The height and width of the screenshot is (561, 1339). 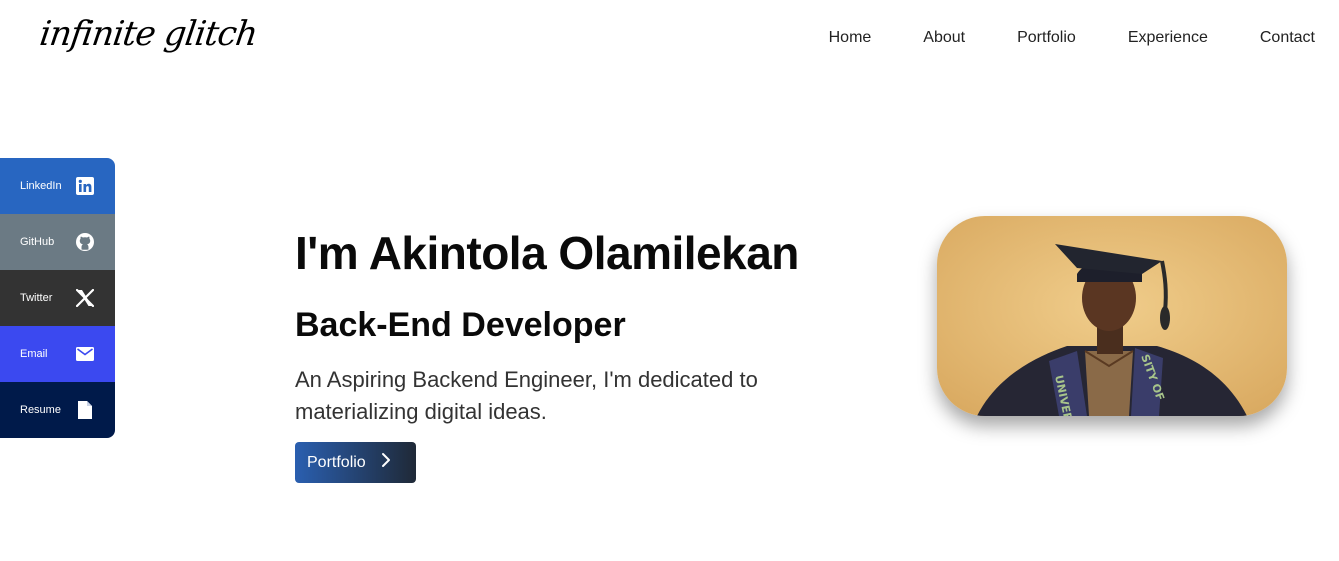 What do you see at coordinates (336, 462) in the screenshot?
I see `portfolio-button-label: Portfolio` at bounding box center [336, 462].